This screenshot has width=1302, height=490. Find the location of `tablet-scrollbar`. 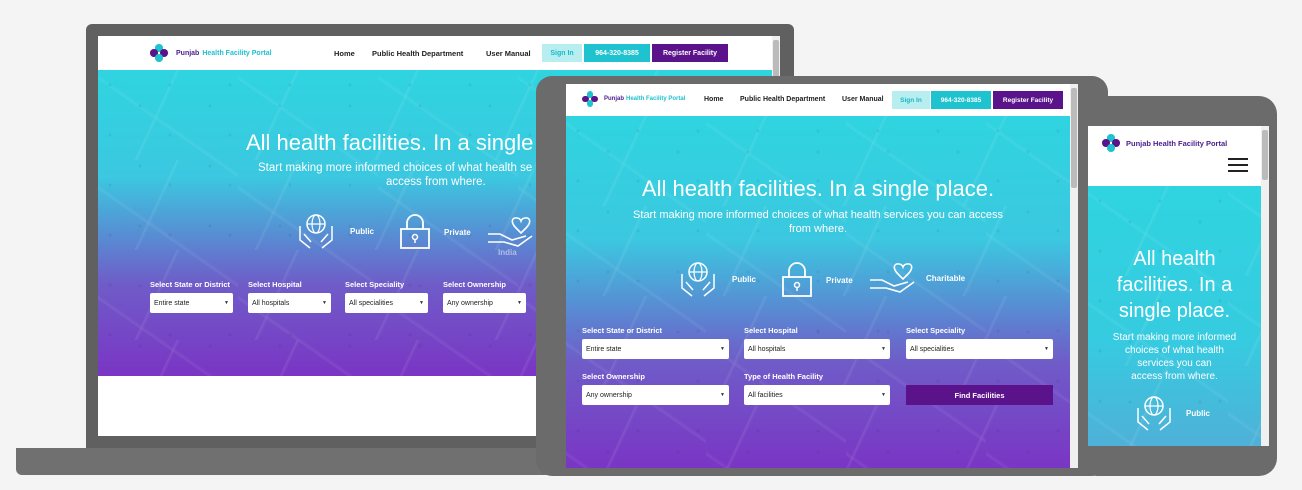

tablet-scrollbar is located at coordinates (1074, 276).